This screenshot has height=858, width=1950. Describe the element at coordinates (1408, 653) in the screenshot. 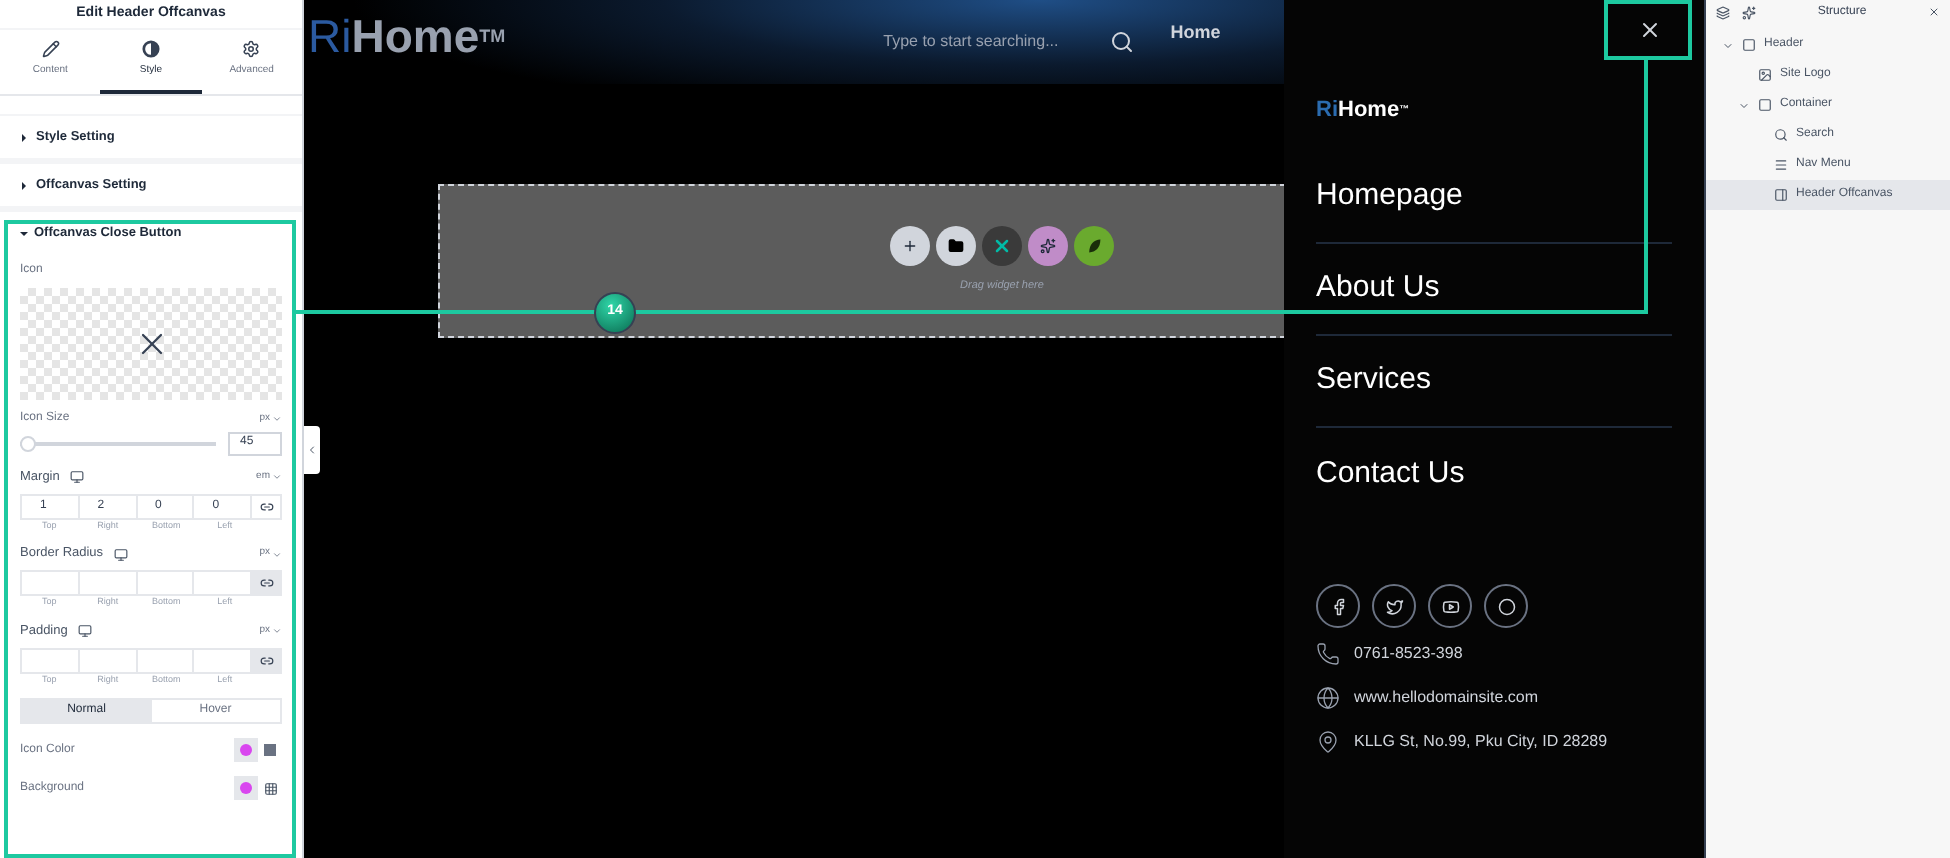

I see `contact-text: 0761-8523-398` at that location.